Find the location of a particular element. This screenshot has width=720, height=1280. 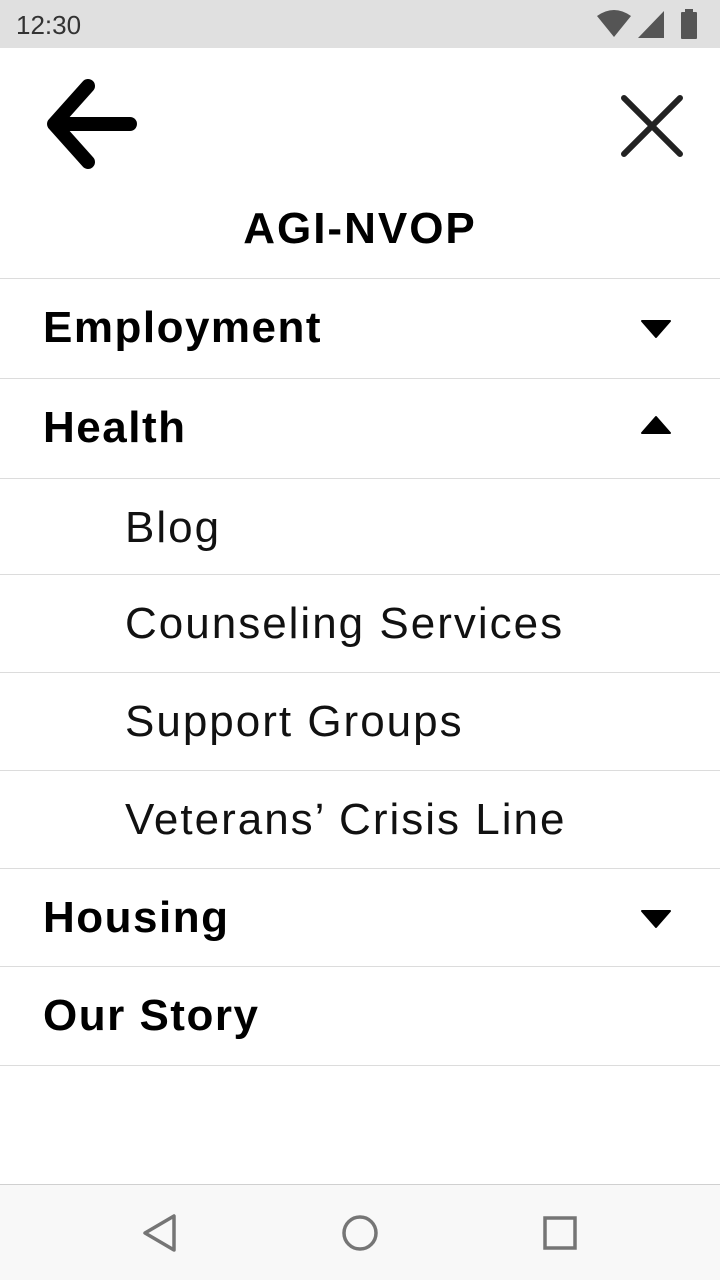

arrow-left-icon is located at coordinates (92, 124).